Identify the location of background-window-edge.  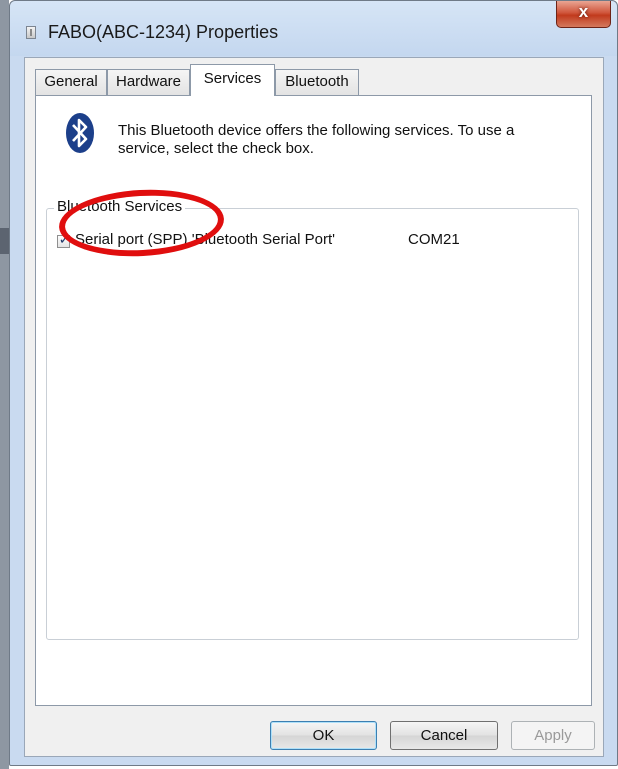
(4, 384).